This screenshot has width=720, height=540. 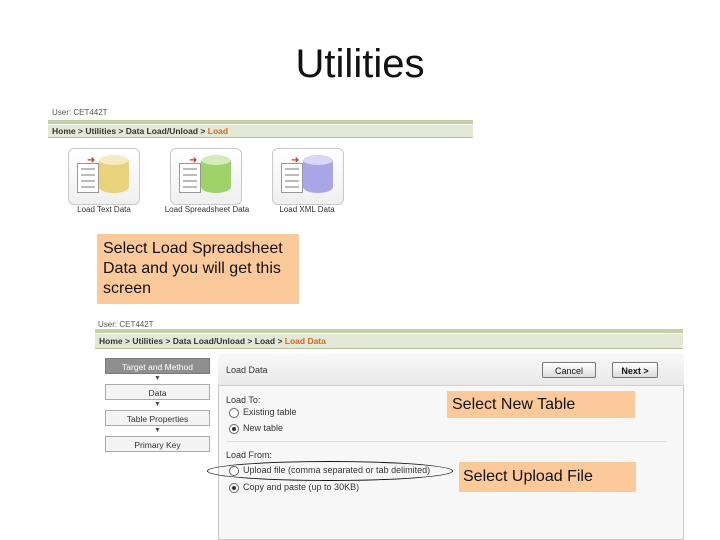 What do you see at coordinates (234, 429) in the screenshot?
I see `new-table-radio` at bounding box center [234, 429].